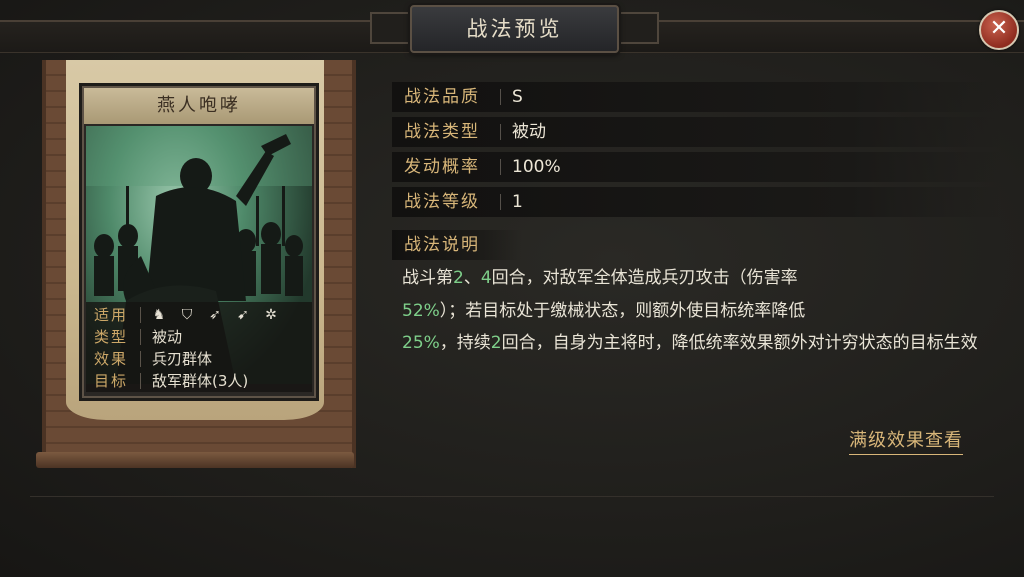  Describe the element at coordinates (195, 460) in the screenshot. I see `scroll-rod` at that location.